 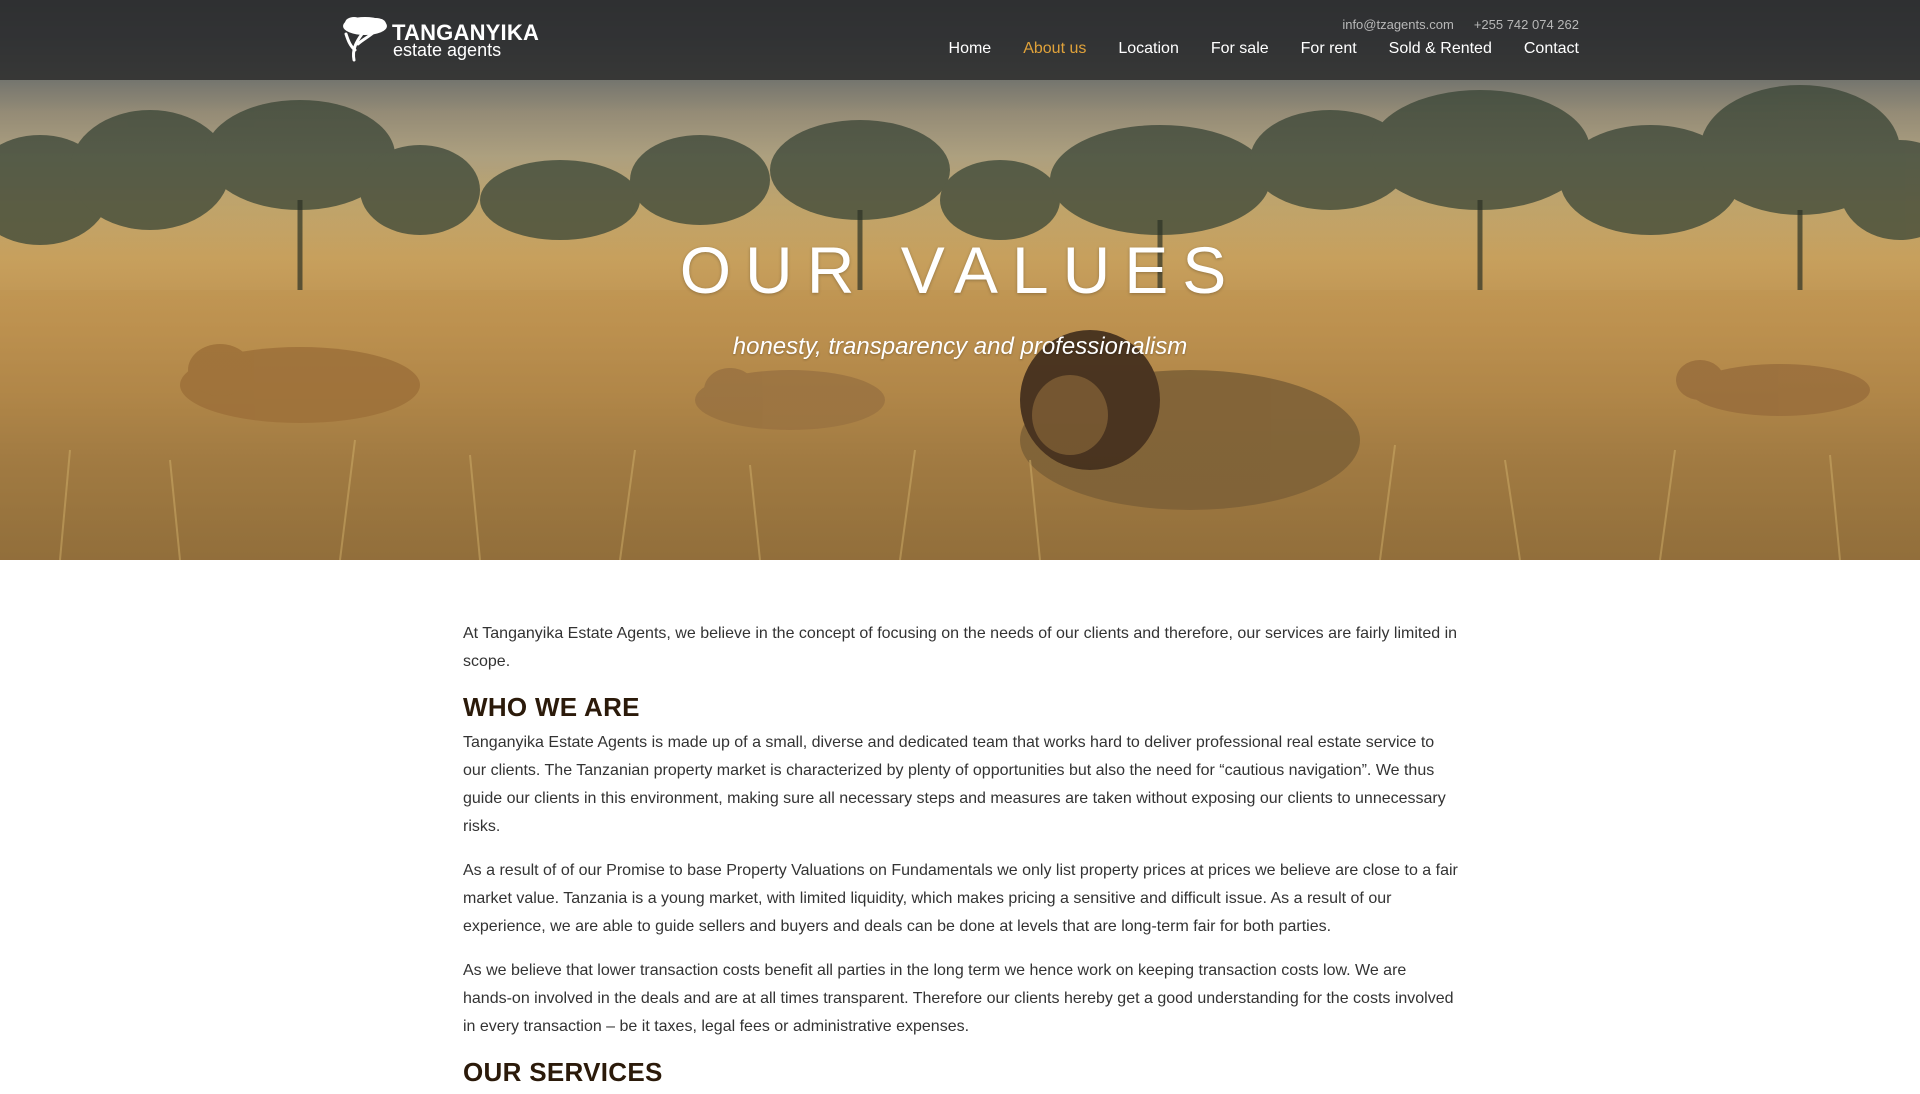 What do you see at coordinates (1054, 49) in the screenshot?
I see `nav-about-us: About us` at bounding box center [1054, 49].